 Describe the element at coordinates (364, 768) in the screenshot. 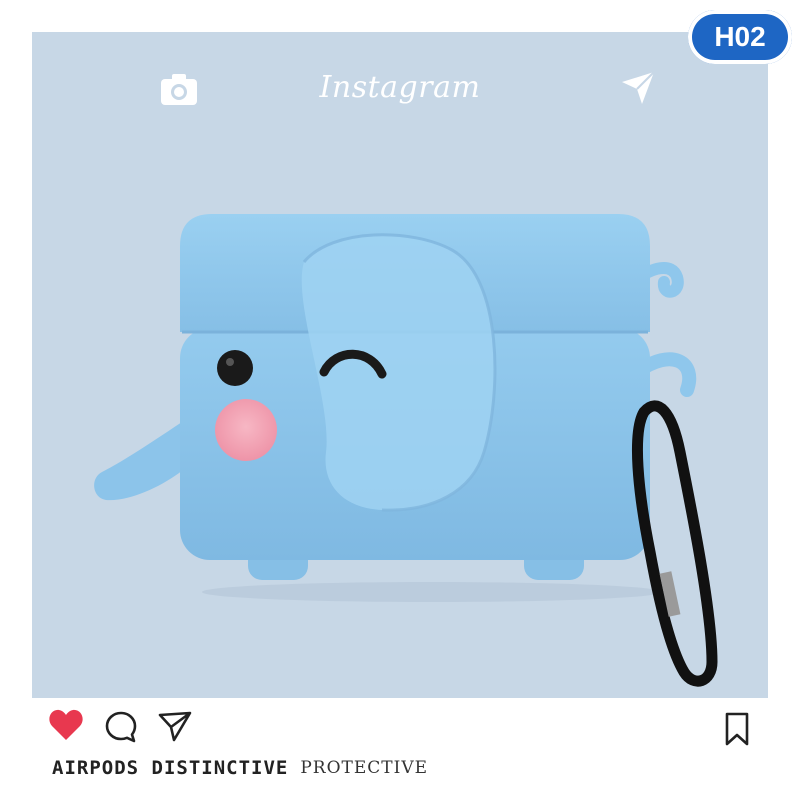

I see `caption-secondary: PROTECTIVE` at that location.